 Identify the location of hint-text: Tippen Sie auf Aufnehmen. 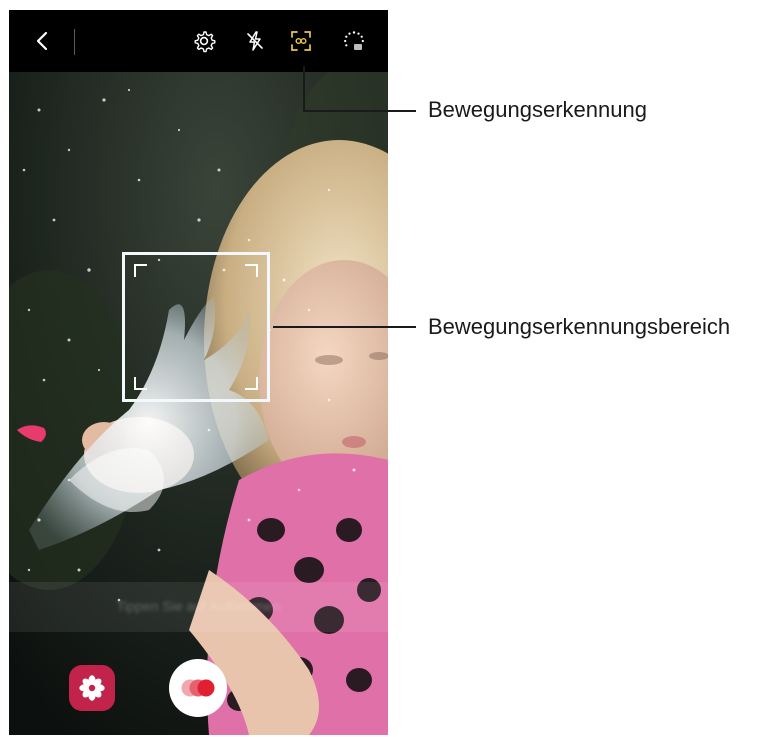
(198, 606).